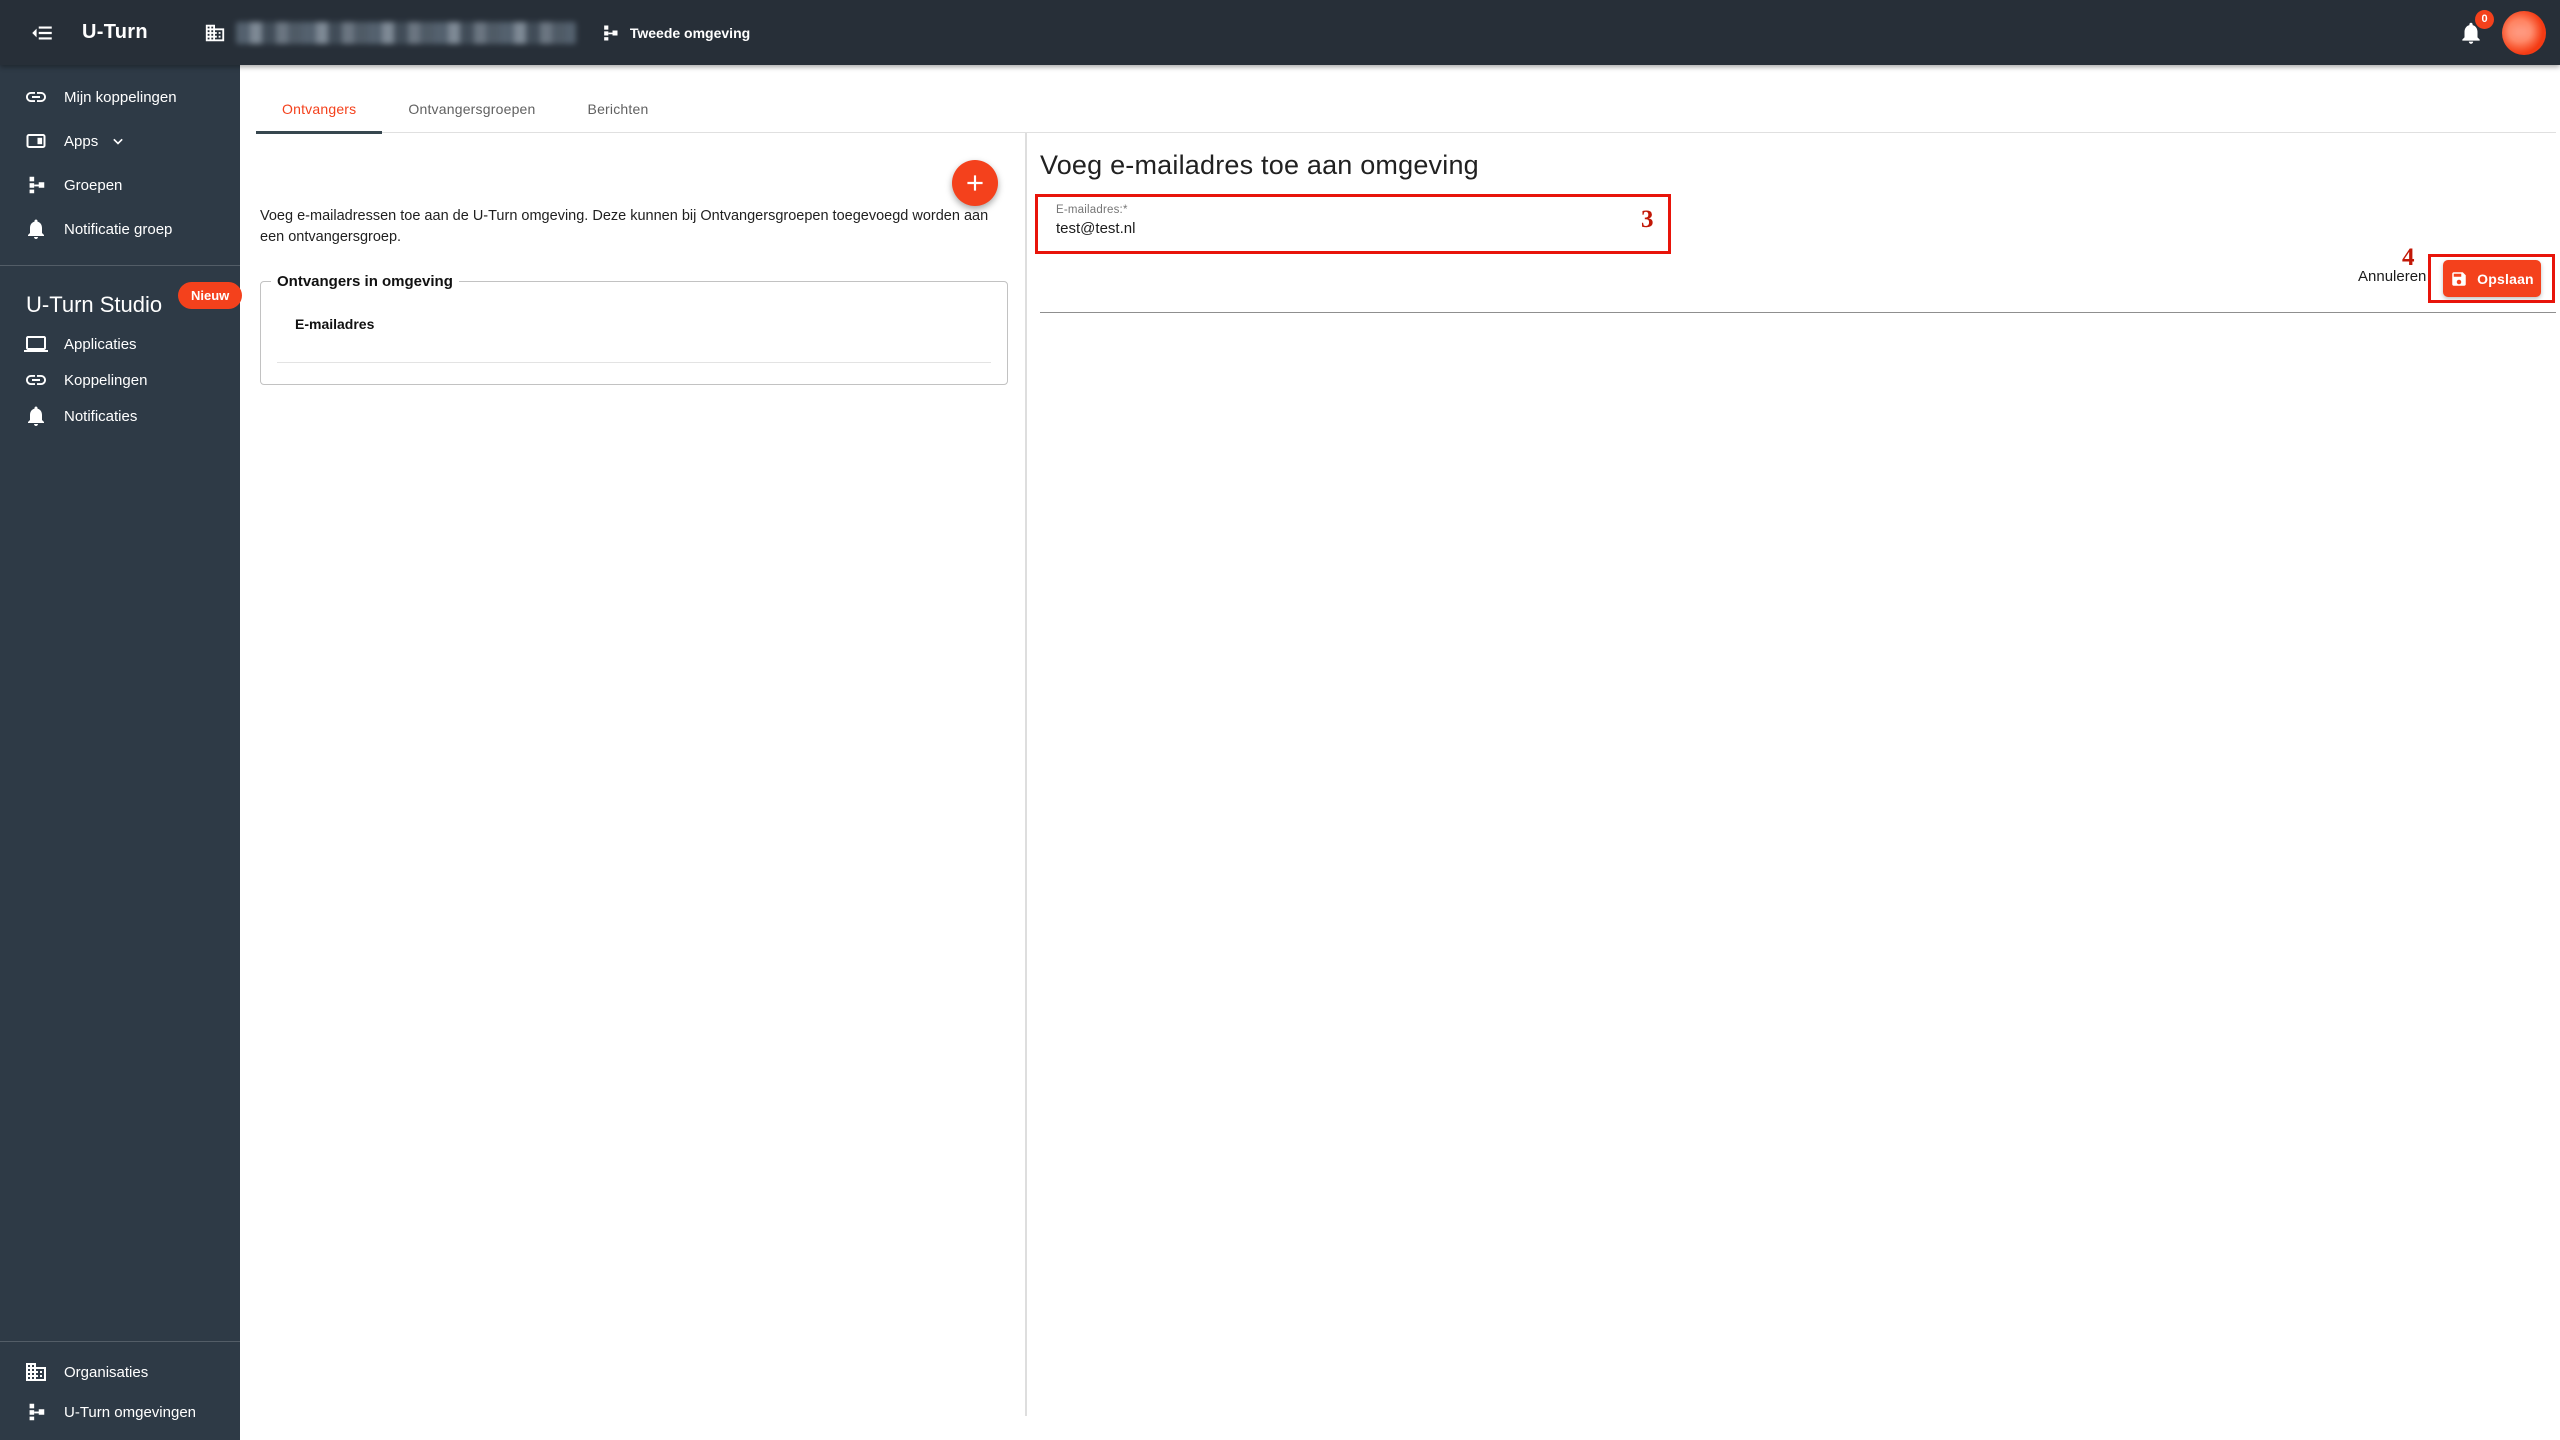 The width and height of the screenshot is (2560, 1440). What do you see at coordinates (36, 344) in the screenshot?
I see `laptop-icon` at bounding box center [36, 344].